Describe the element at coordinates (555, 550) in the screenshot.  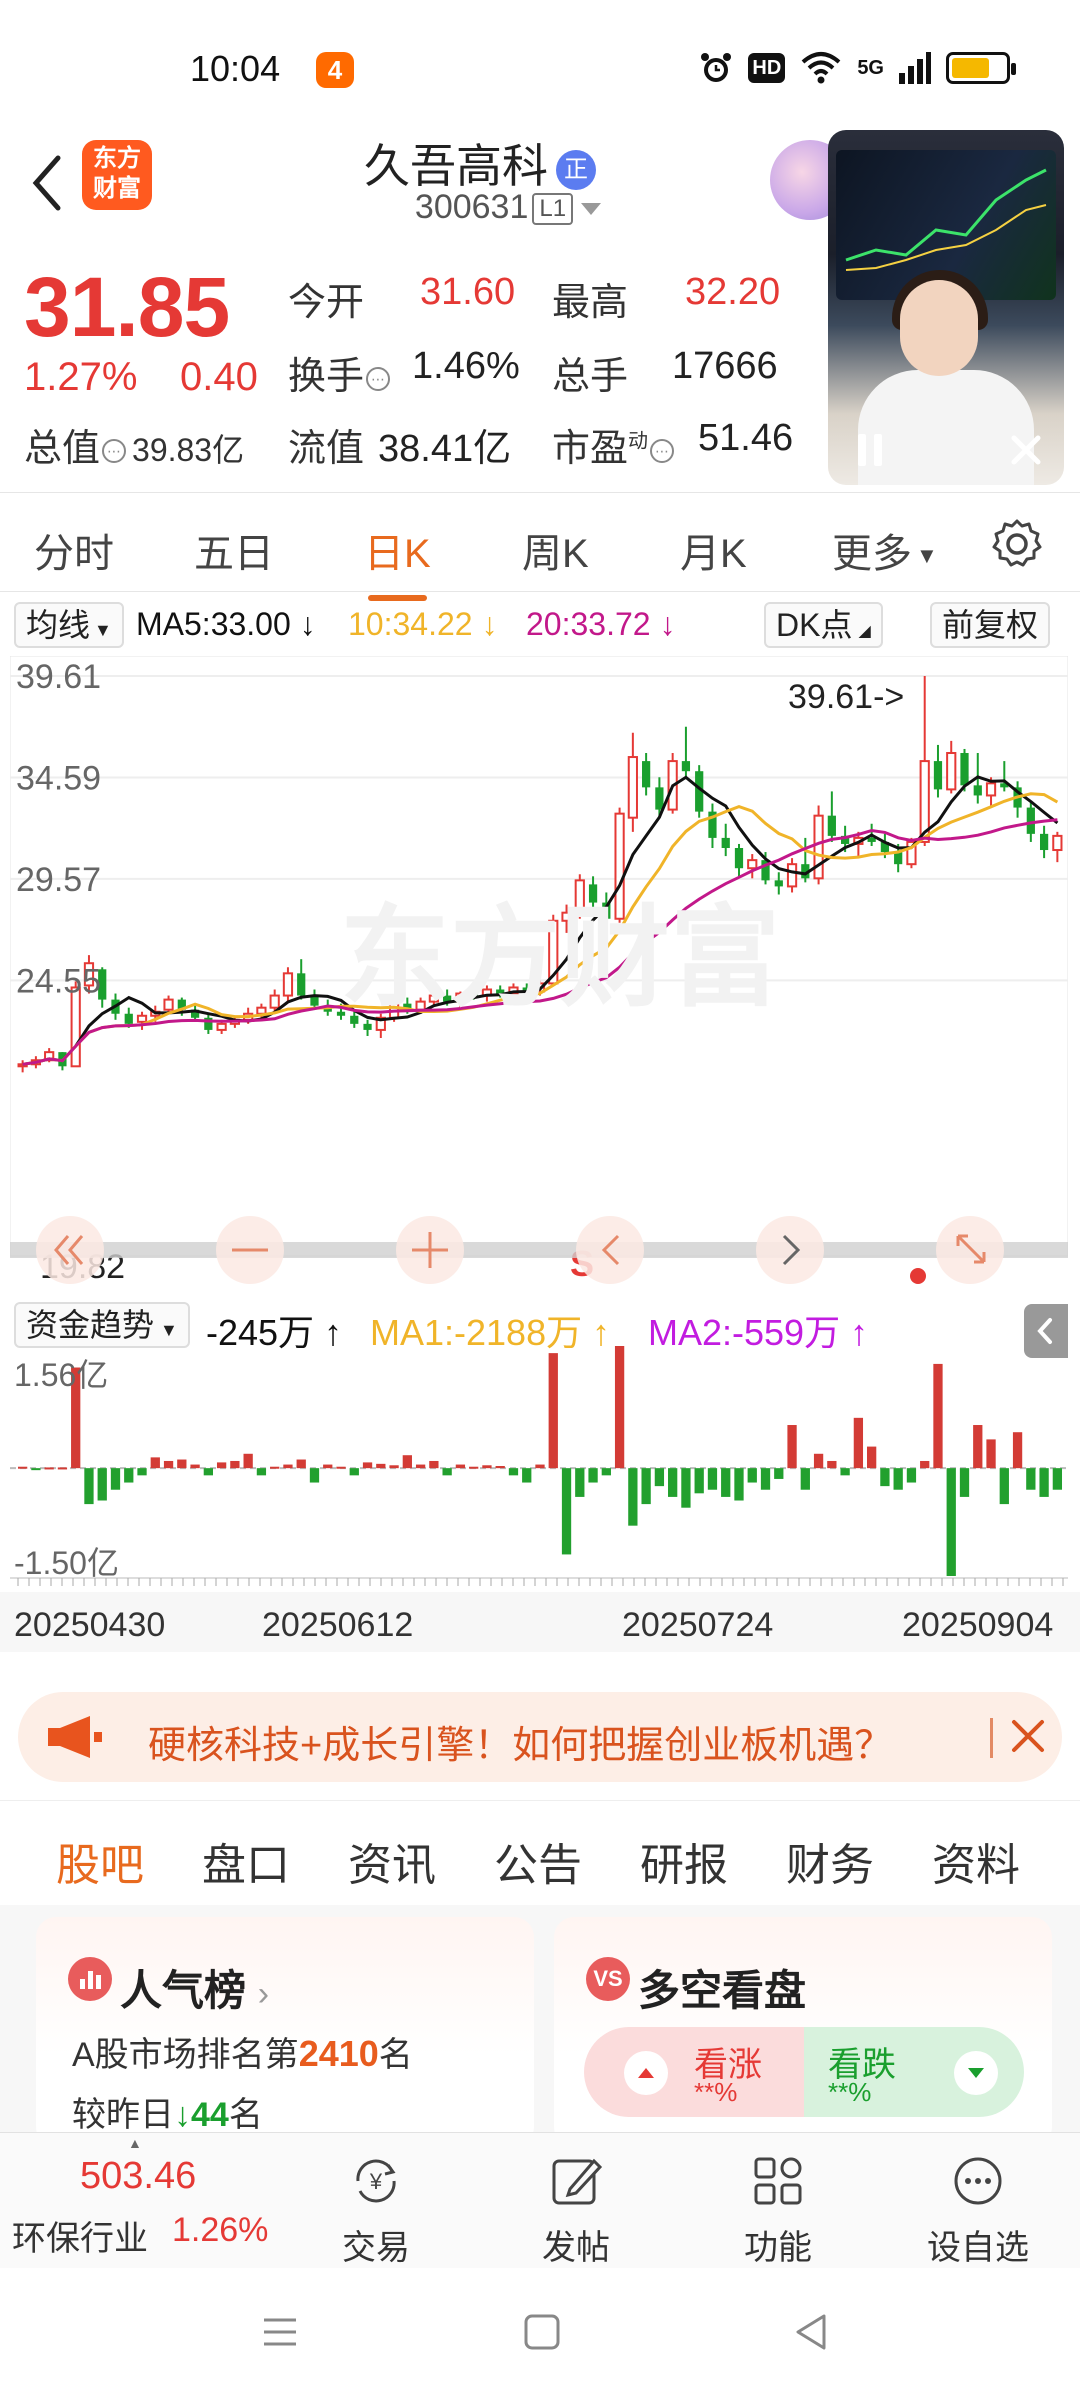
I see `tab-weekly-k: 周K` at that location.